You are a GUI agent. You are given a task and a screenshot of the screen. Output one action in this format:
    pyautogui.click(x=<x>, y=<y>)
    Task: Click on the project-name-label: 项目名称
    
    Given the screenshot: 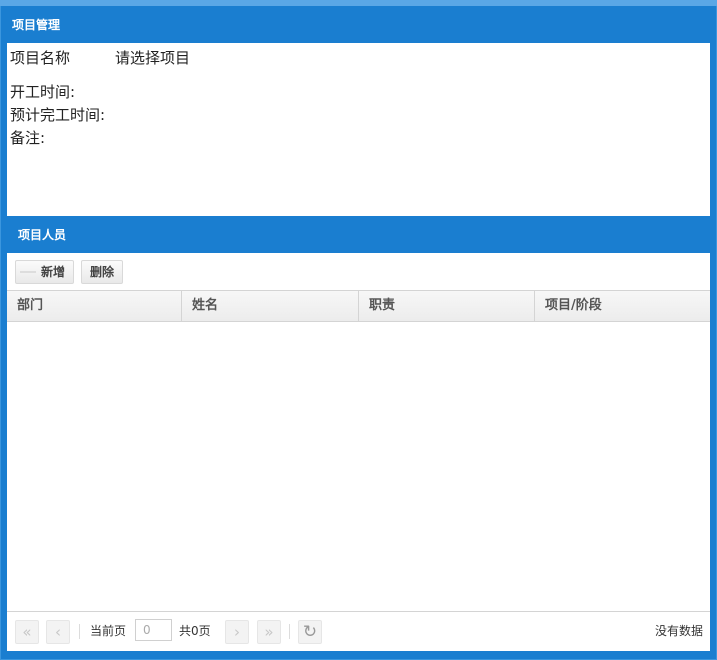 What is the action you would take?
    pyautogui.click(x=40, y=58)
    